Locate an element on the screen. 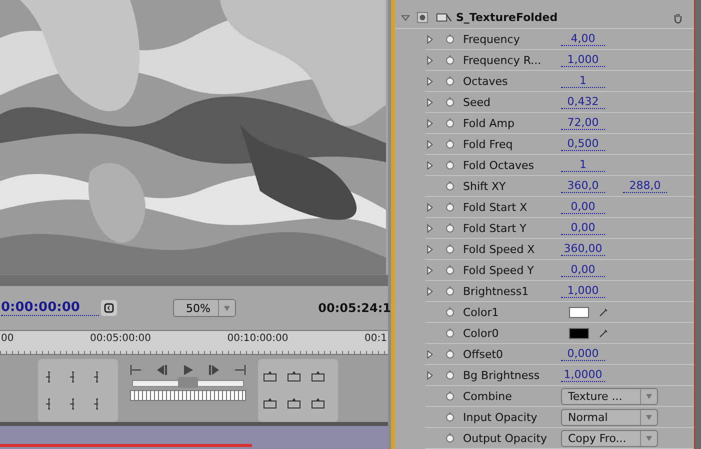 This screenshot has width=701, height=449. property-value: 4,00 is located at coordinates (583, 39).